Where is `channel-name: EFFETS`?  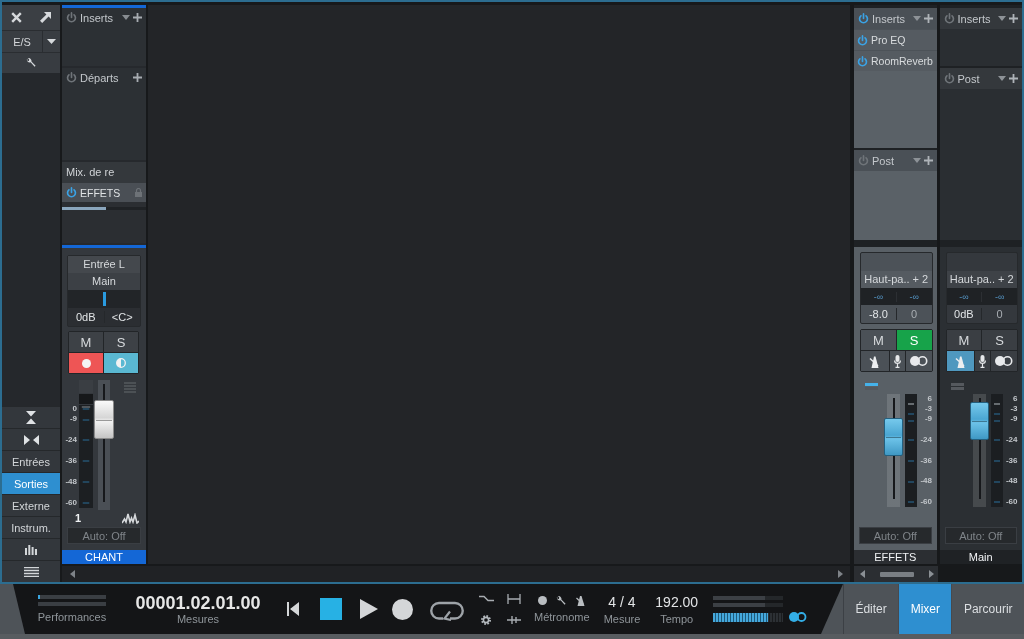
channel-name: EFFETS is located at coordinates (895, 557).